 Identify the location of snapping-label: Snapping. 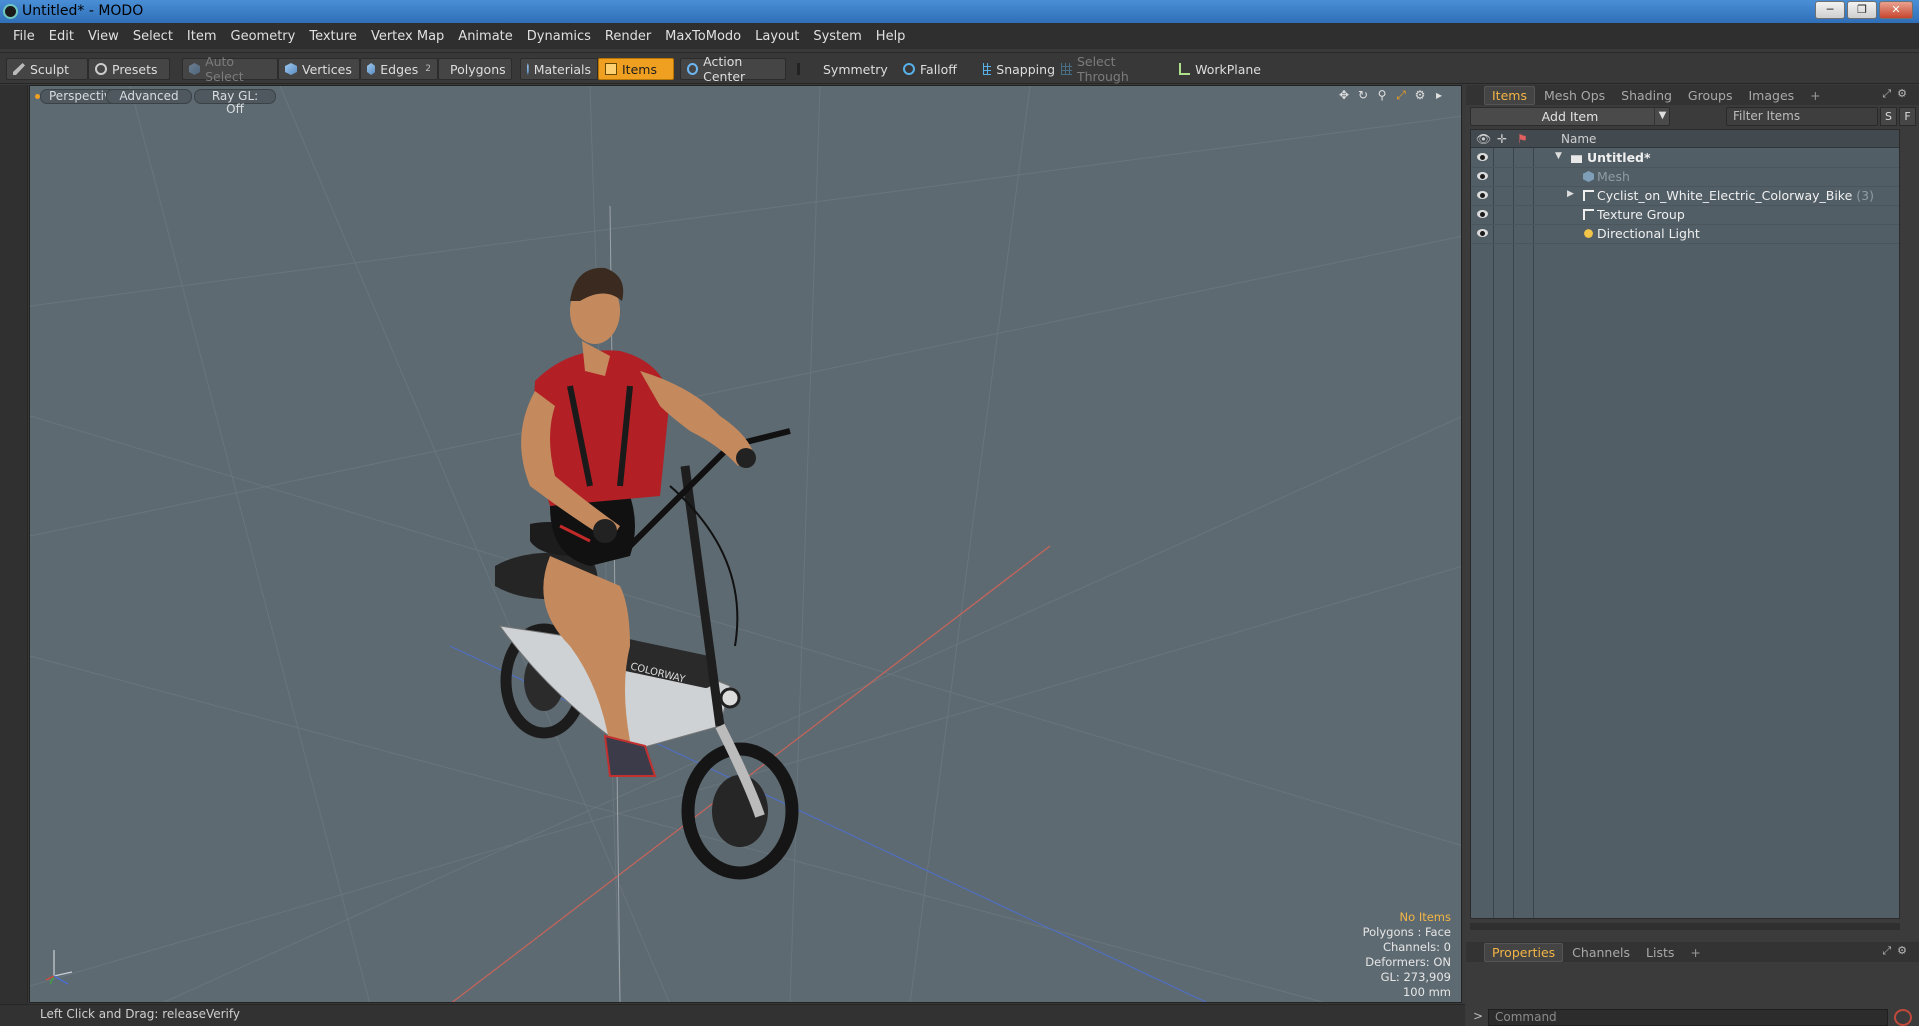
(1025, 69).